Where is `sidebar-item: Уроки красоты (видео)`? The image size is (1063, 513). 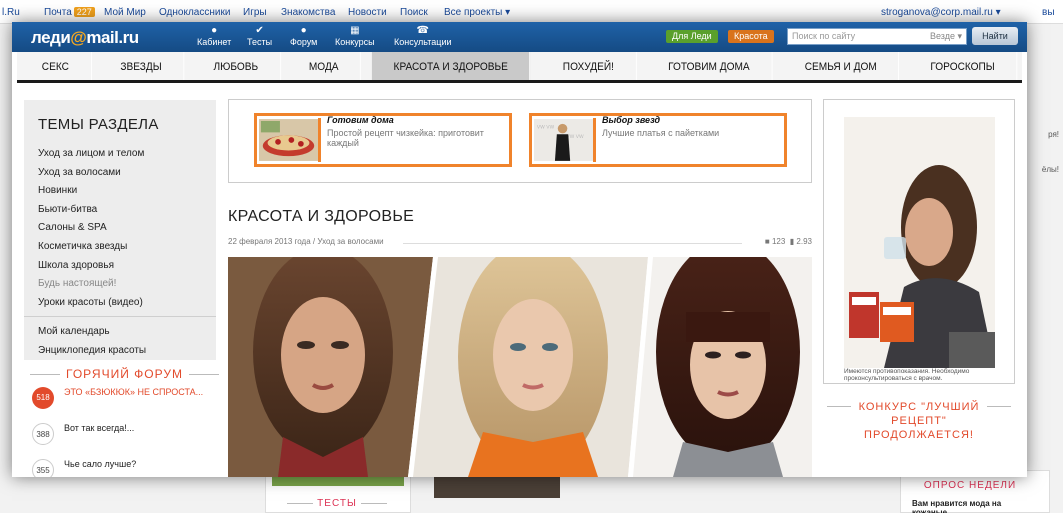 sidebar-item: Уроки красоты (видео) is located at coordinates (120, 303).